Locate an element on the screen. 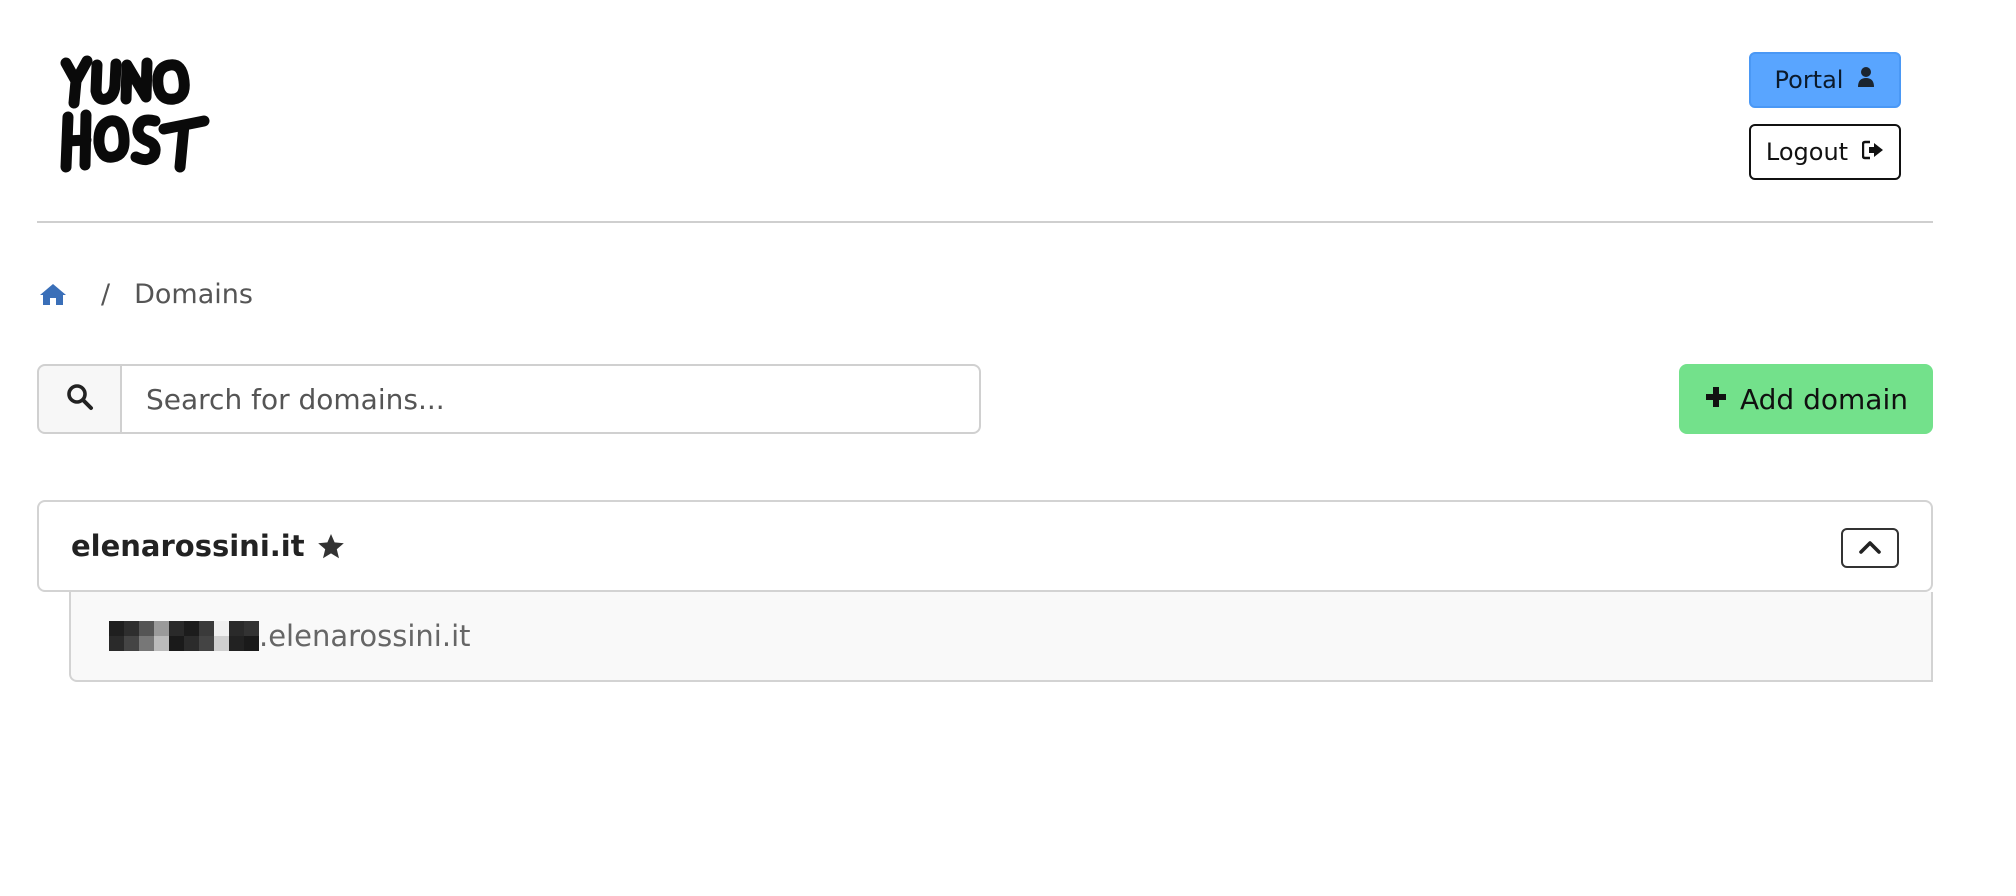  portal-button-label: Portal is located at coordinates (1809, 80).